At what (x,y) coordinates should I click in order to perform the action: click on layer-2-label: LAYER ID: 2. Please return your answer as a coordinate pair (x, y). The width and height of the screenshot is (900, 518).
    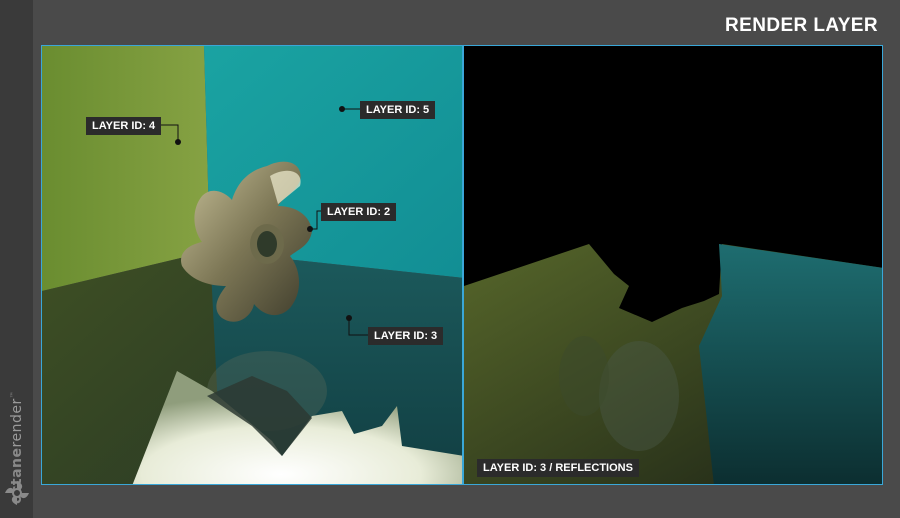
    Looking at the image, I should click on (359, 212).